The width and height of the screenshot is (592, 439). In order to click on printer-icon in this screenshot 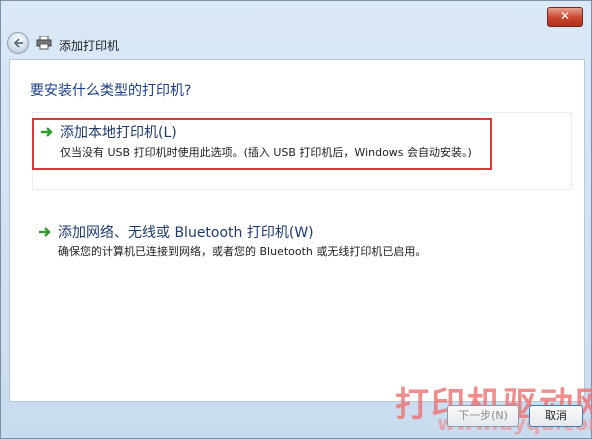, I will do `click(44, 43)`.